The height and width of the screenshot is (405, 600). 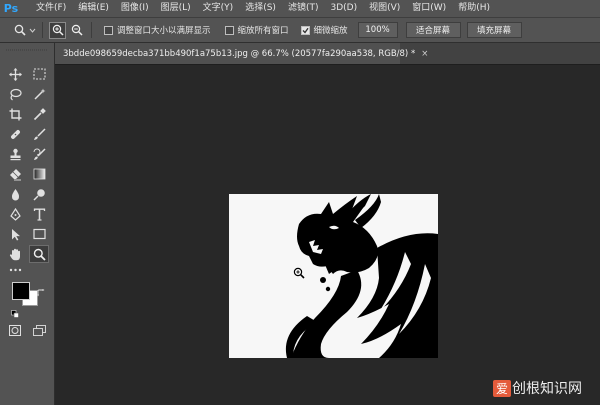 I want to click on path-selection-icon, so click(x=15, y=234).